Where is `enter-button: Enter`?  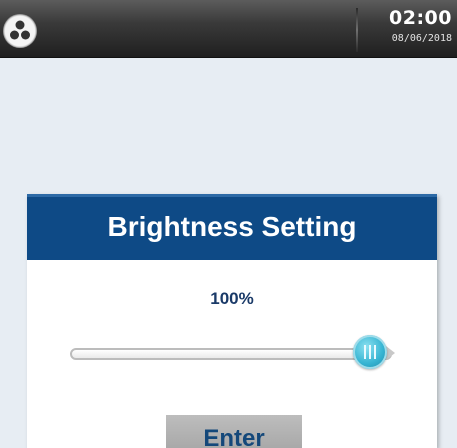
enter-button: Enter is located at coordinates (234, 431).